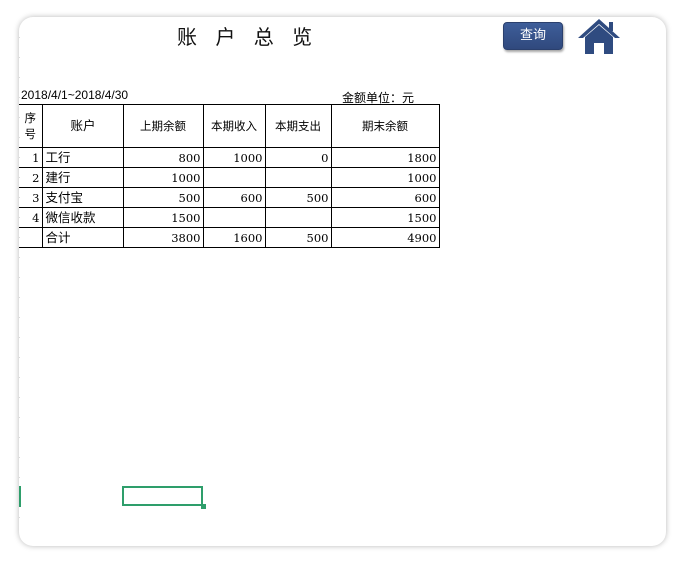  Describe the element at coordinates (82, 217) in the screenshot. I see `cell-account: 微信收款` at that location.